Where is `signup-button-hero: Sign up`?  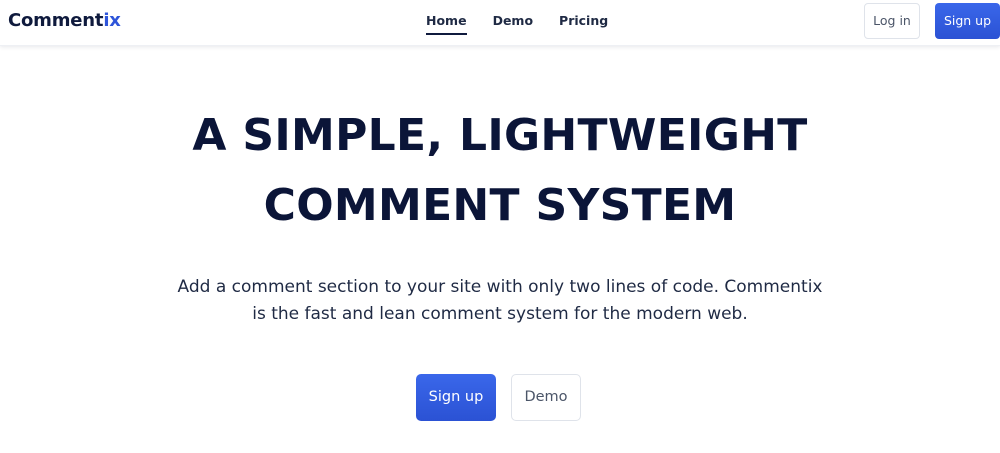
signup-button-hero: Sign up is located at coordinates (456, 397).